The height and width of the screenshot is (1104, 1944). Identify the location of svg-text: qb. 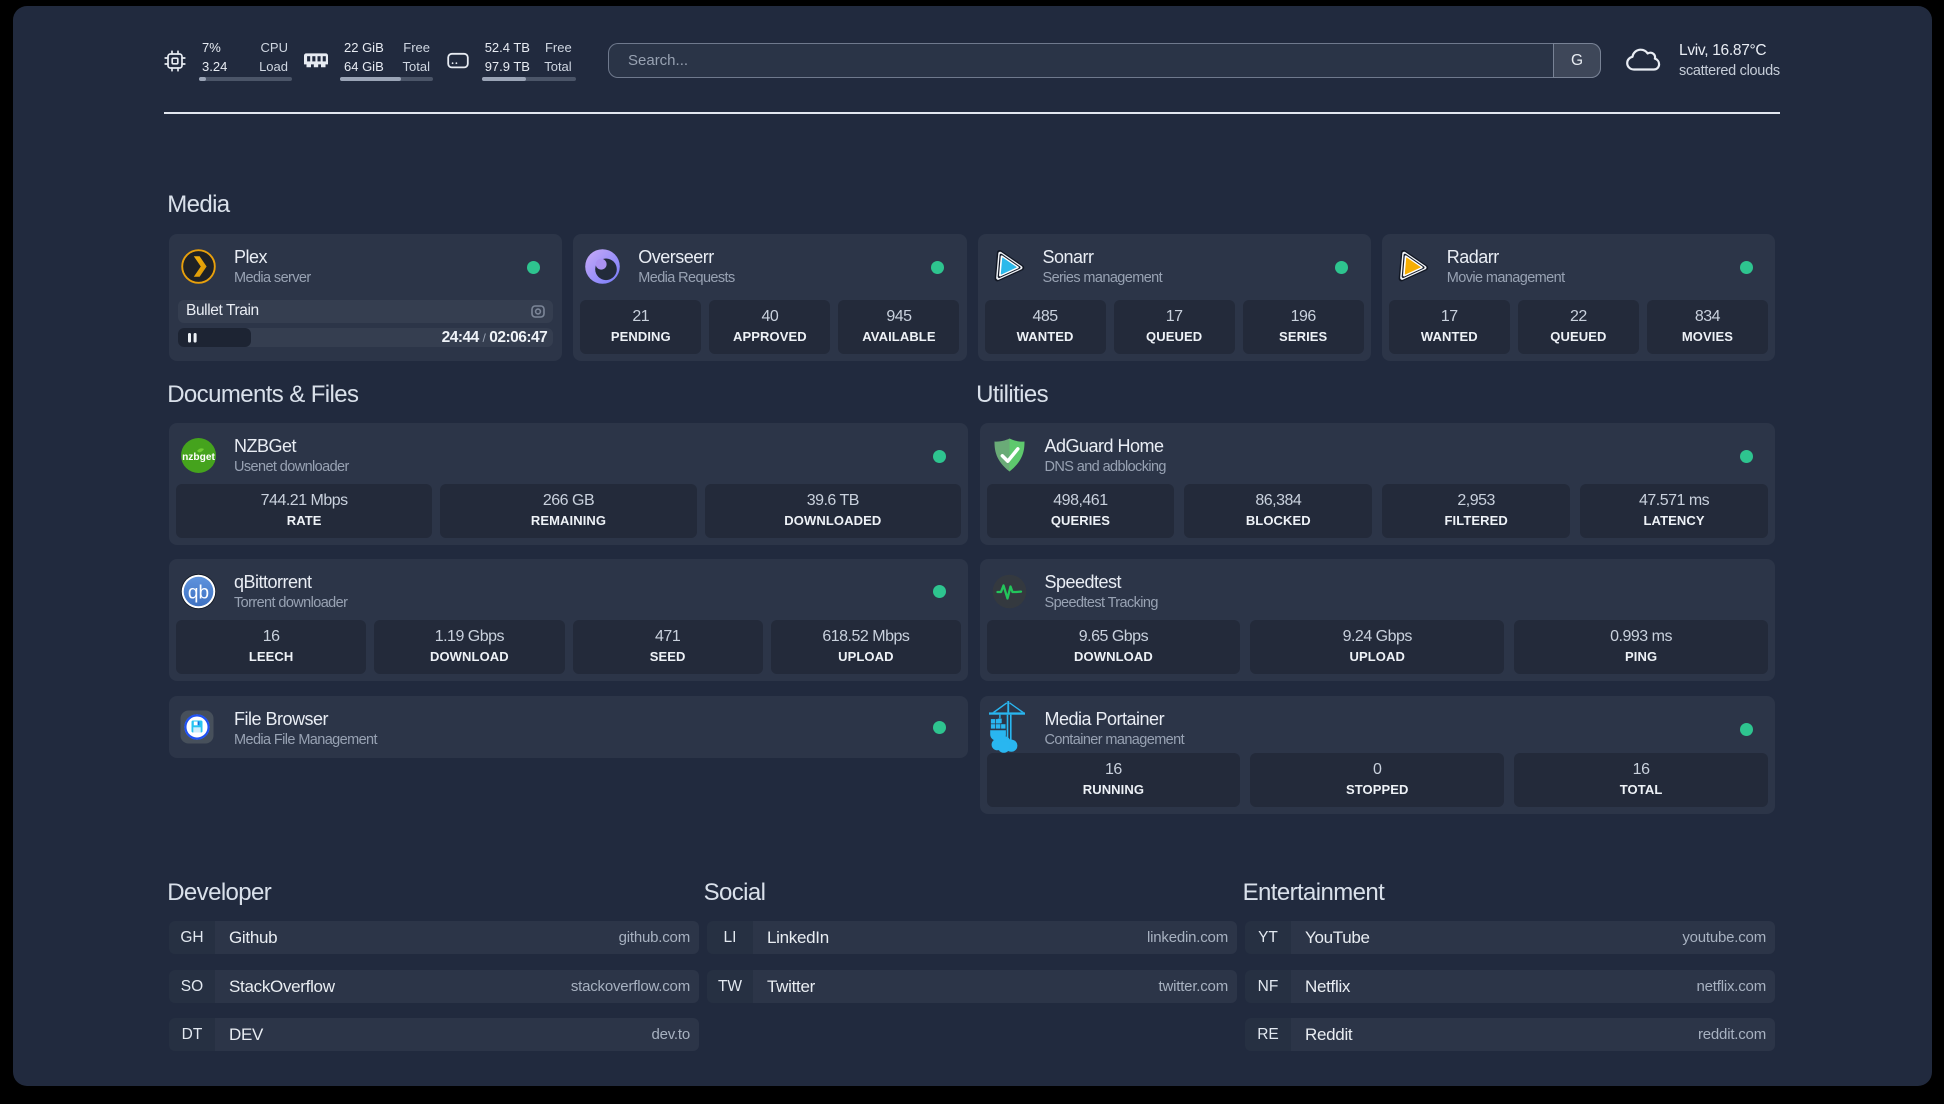
(198, 592).